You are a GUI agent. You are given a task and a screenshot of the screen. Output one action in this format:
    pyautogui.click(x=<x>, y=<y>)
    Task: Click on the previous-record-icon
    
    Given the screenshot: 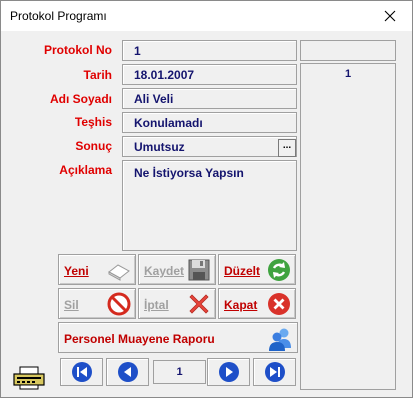 What is the action you would take?
    pyautogui.click(x=127, y=372)
    